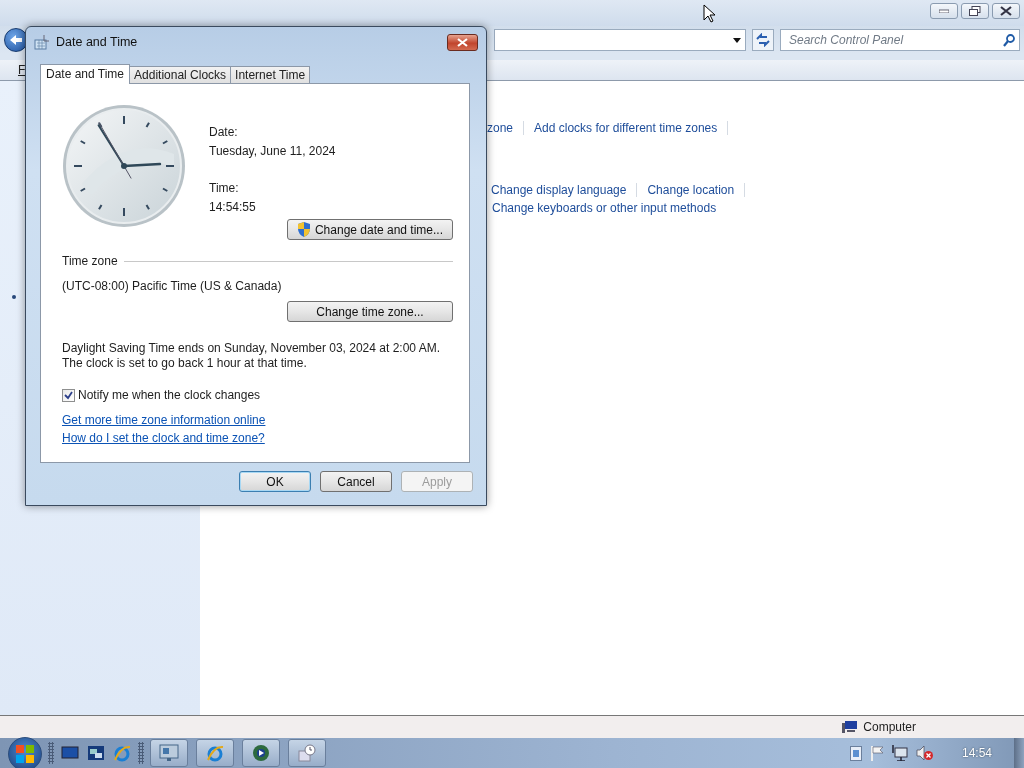 This screenshot has width=1024, height=768. I want to click on restore-button, so click(975, 11).